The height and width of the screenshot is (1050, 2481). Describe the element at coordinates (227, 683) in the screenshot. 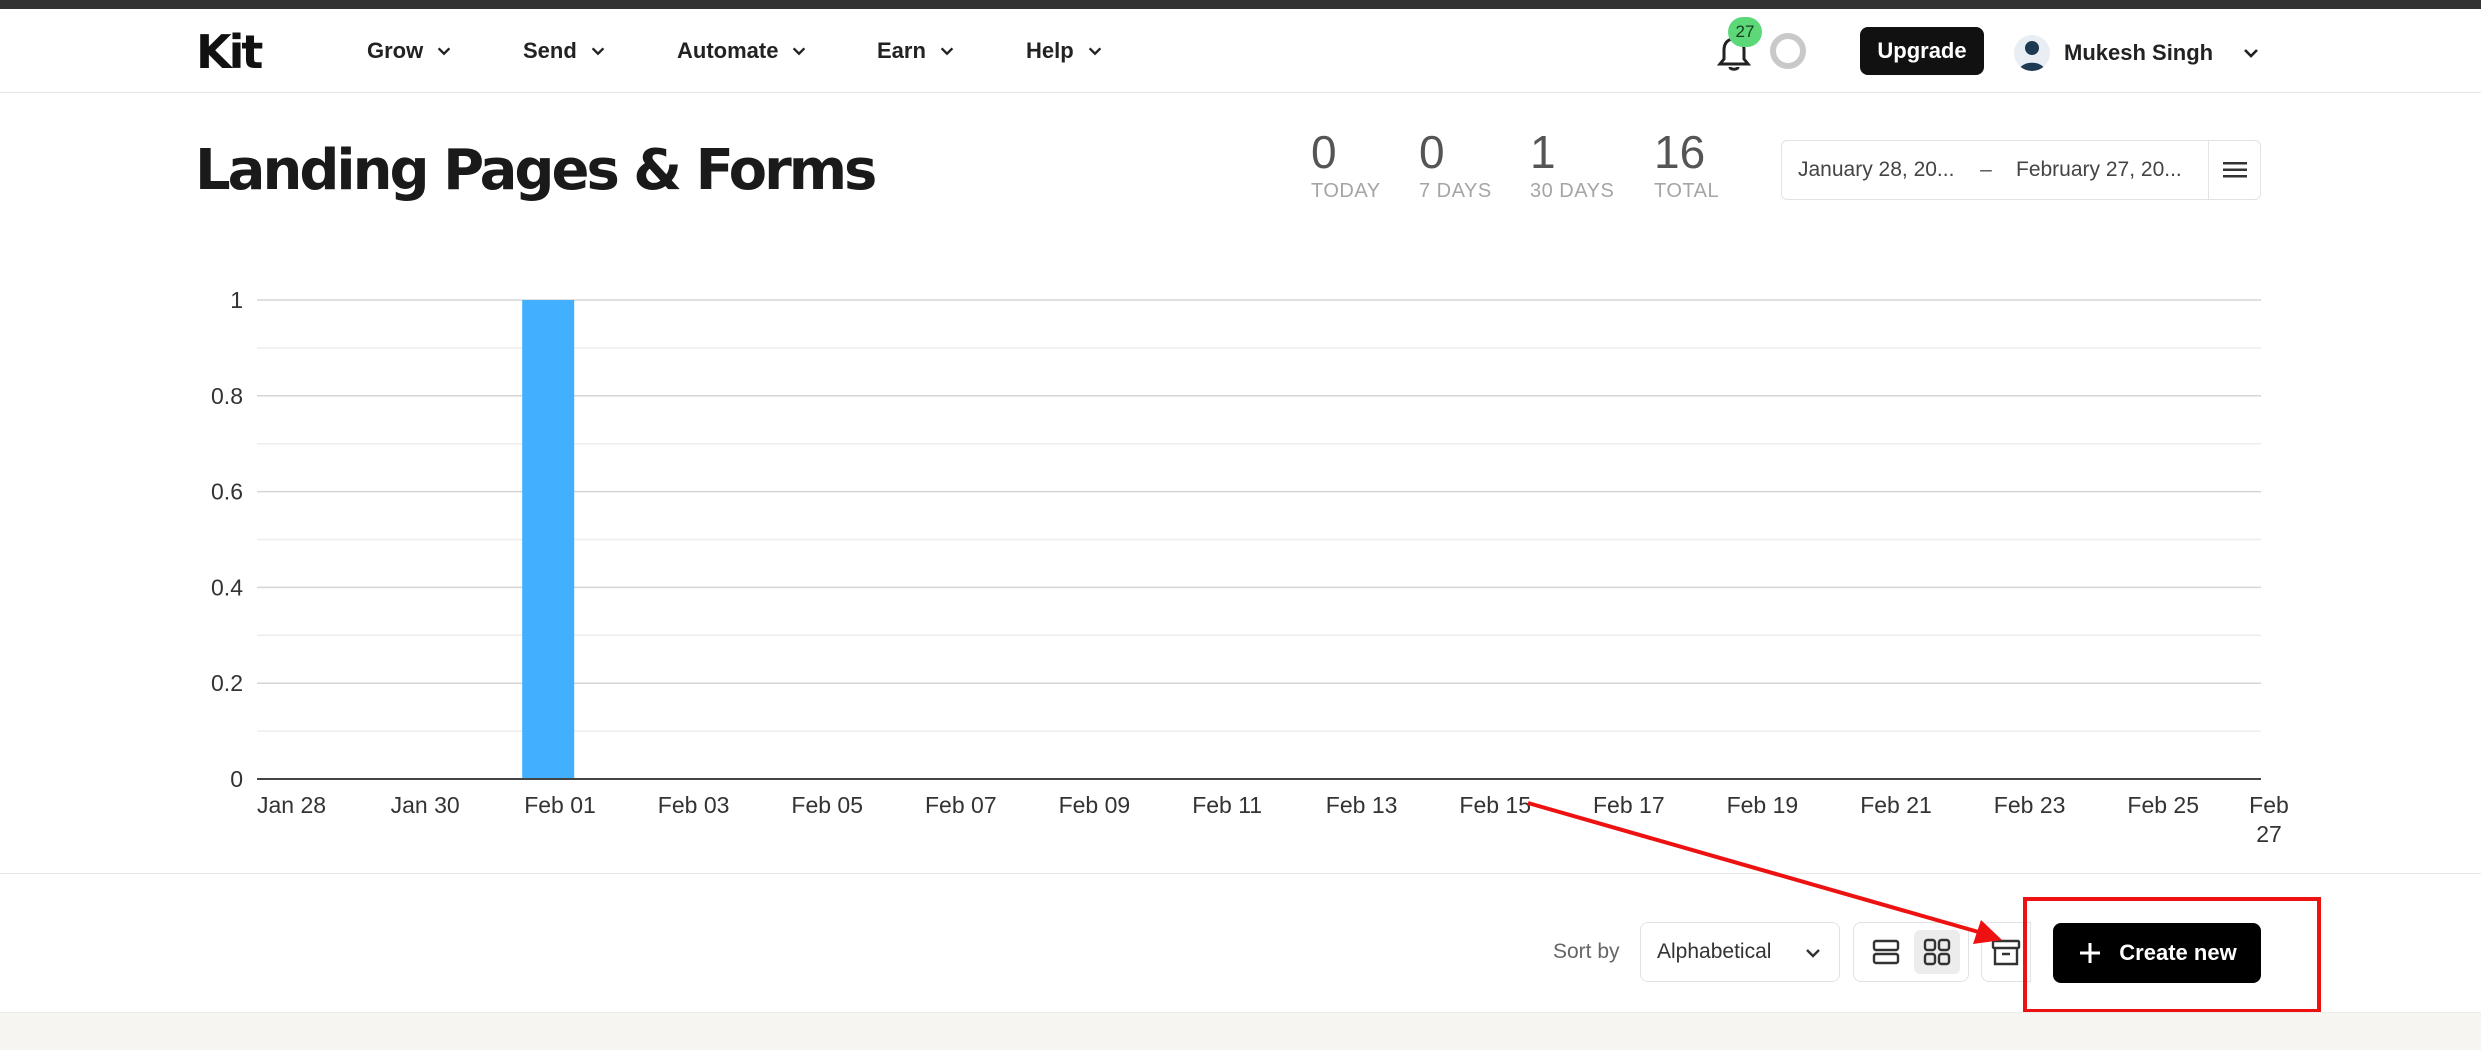

I see `y-tick-label: 0.2` at that location.